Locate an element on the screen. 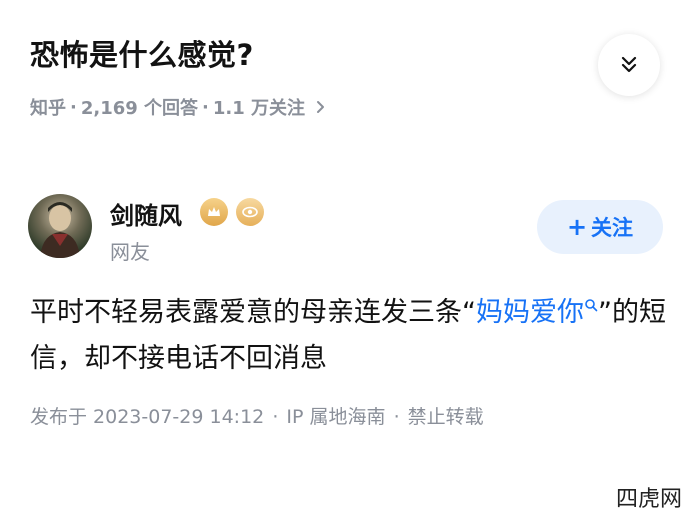  eye-badge-icon is located at coordinates (250, 212).